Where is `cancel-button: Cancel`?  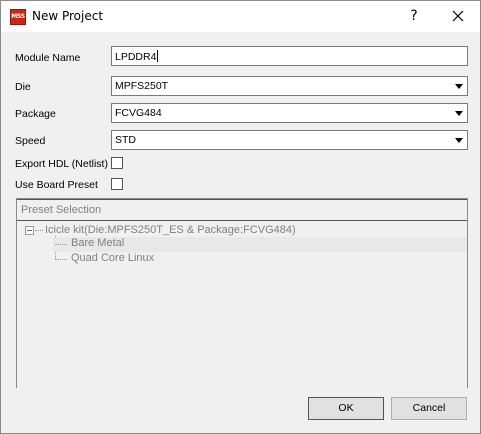 cancel-button: Cancel is located at coordinates (429, 408).